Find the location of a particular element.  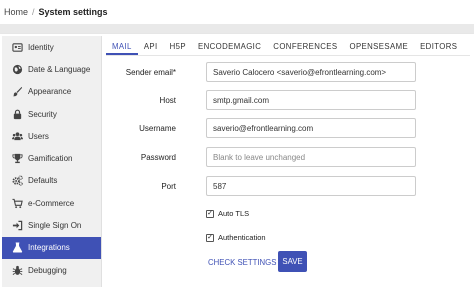

sidebar-item-label: Integrations is located at coordinates (49, 248).